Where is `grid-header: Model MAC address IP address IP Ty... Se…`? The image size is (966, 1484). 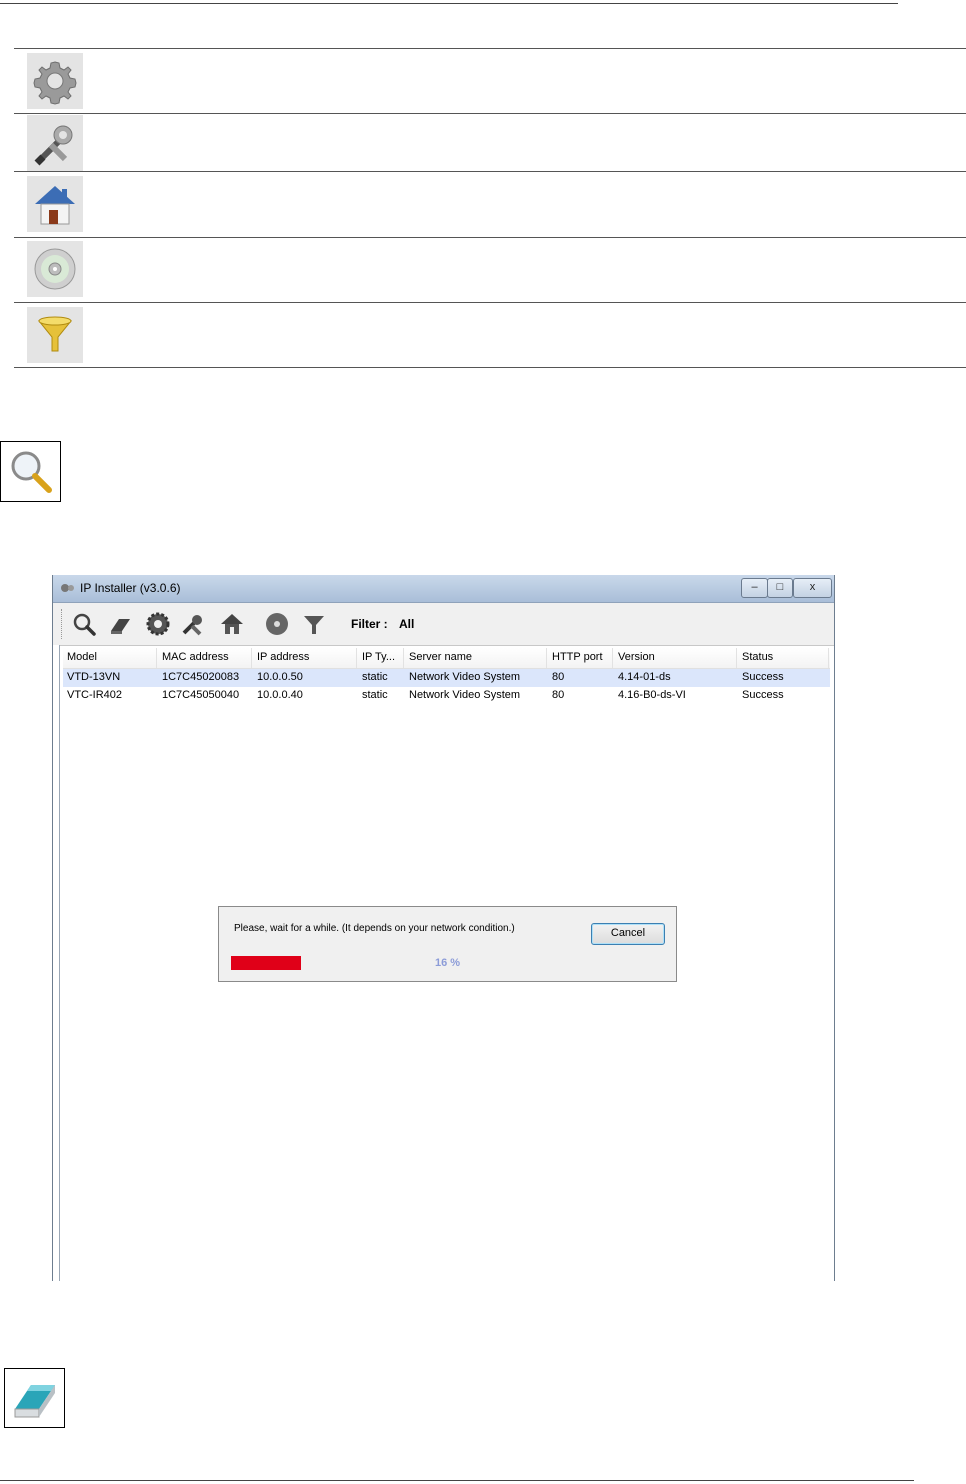
grid-header: Model MAC address IP address IP Ty... Se… is located at coordinates (446, 658).